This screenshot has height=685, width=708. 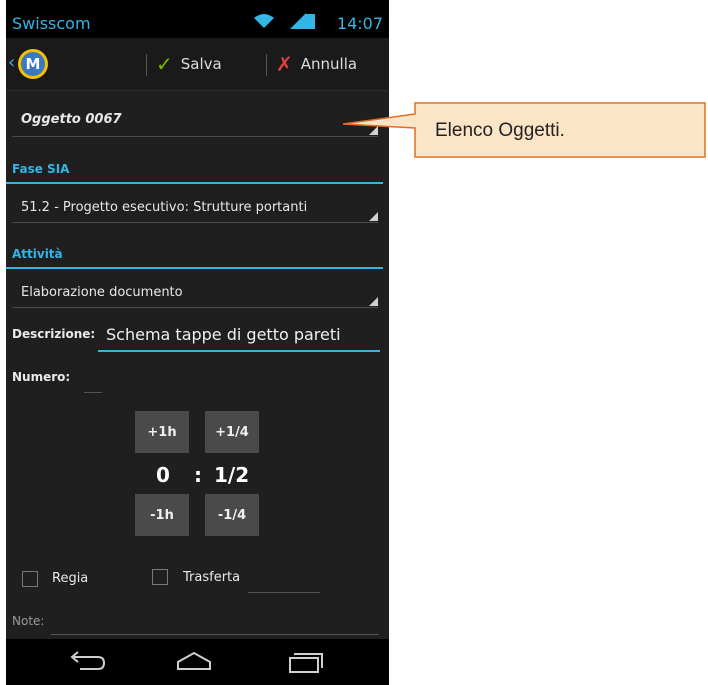 I want to click on back-icon, so click(x=86, y=661).